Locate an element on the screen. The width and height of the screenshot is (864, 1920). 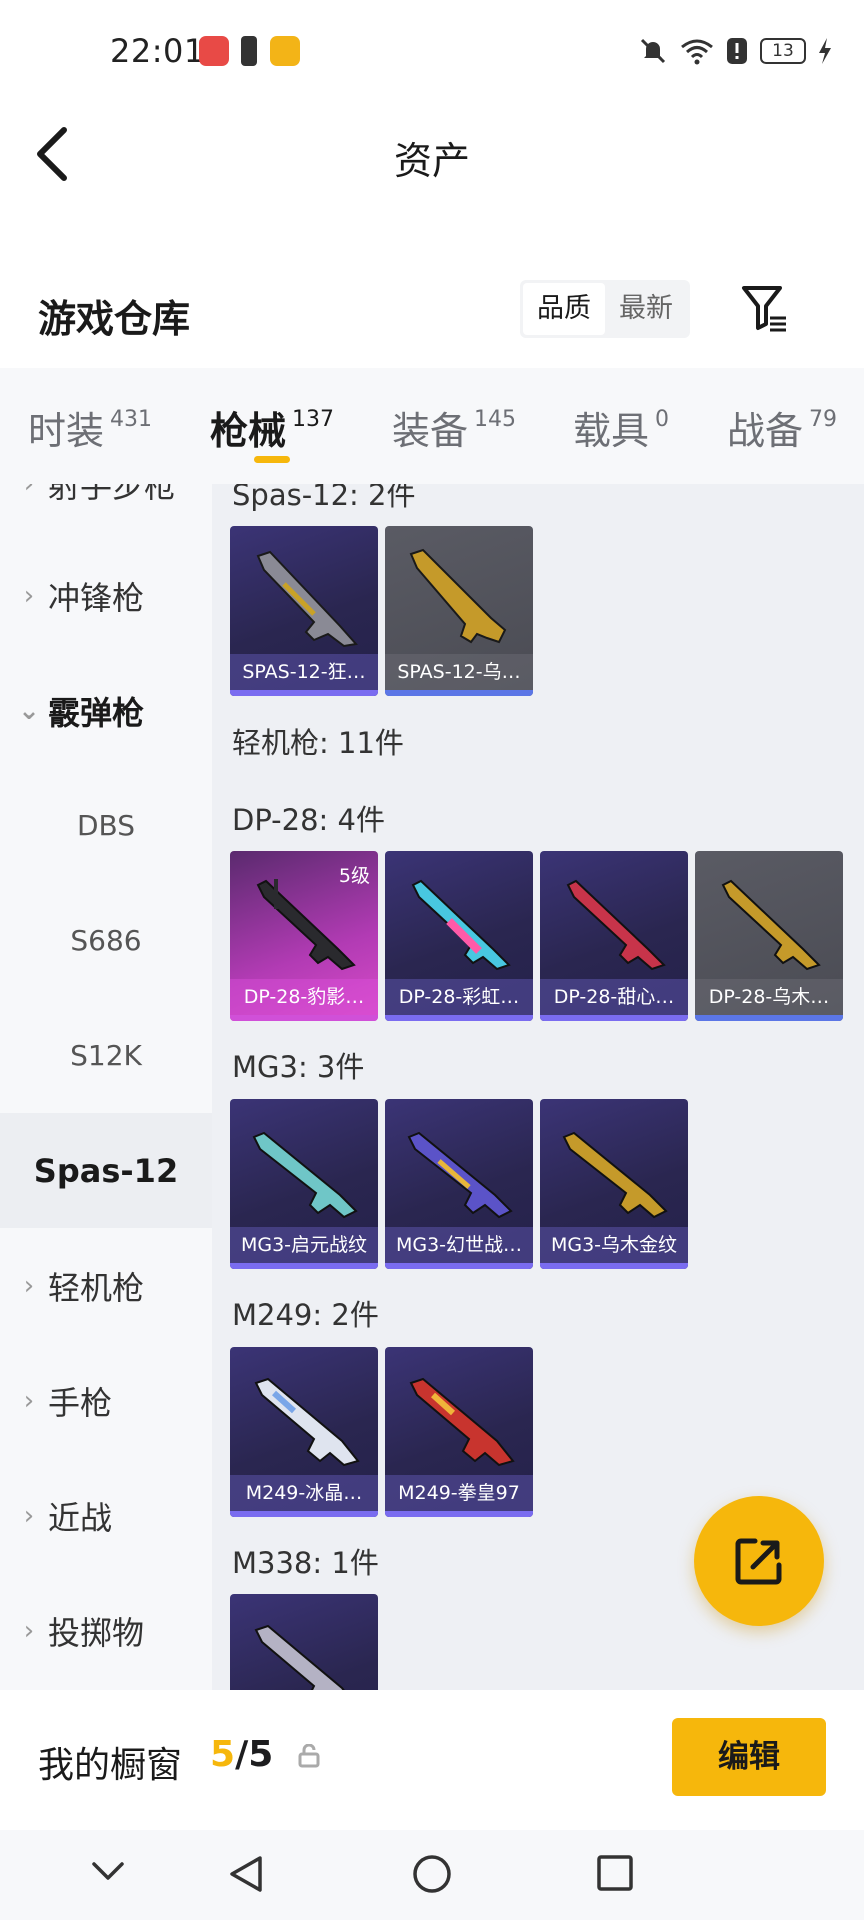
edit-button: 编辑 is located at coordinates (749, 1757).